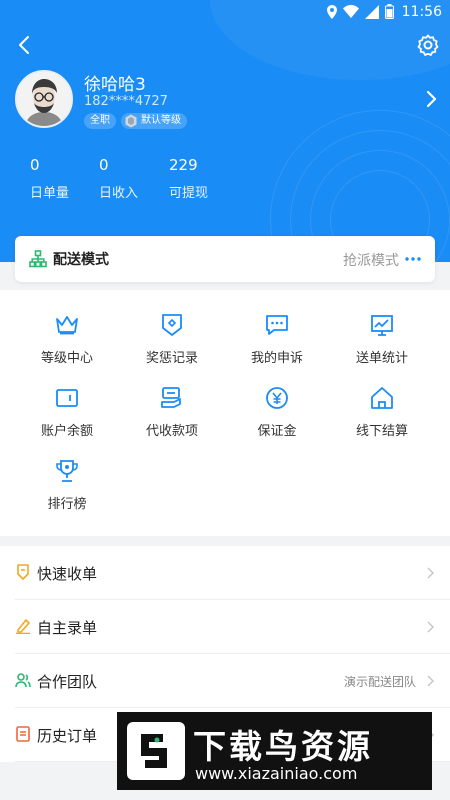 This screenshot has width=450, height=800. What do you see at coordinates (277, 339) in the screenshot?
I see `grid-item-my-appeals: 我的申诉` at bounding box center [277, 339].